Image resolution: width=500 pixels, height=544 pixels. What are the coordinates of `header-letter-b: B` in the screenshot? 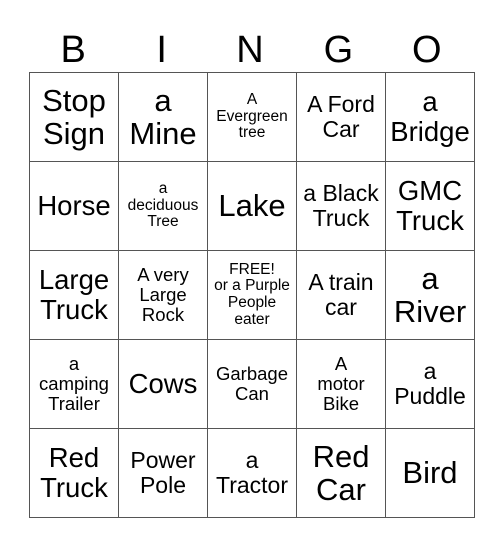 It's located at (73, 50).